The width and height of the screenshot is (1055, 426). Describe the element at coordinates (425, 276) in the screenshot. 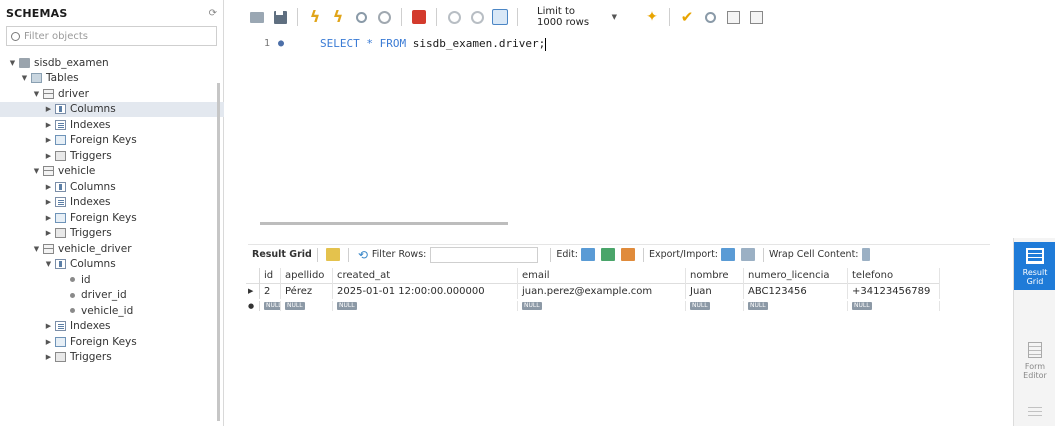

I see `column-header: created_at` at that location.